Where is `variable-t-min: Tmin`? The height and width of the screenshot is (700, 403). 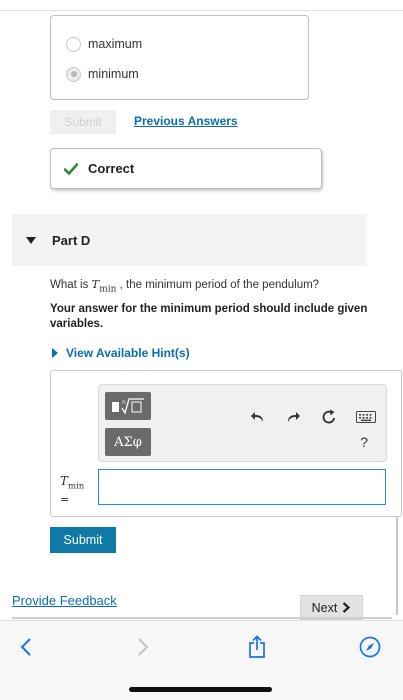 variable-t-min: Tmin is located at coordinates (104, 286).